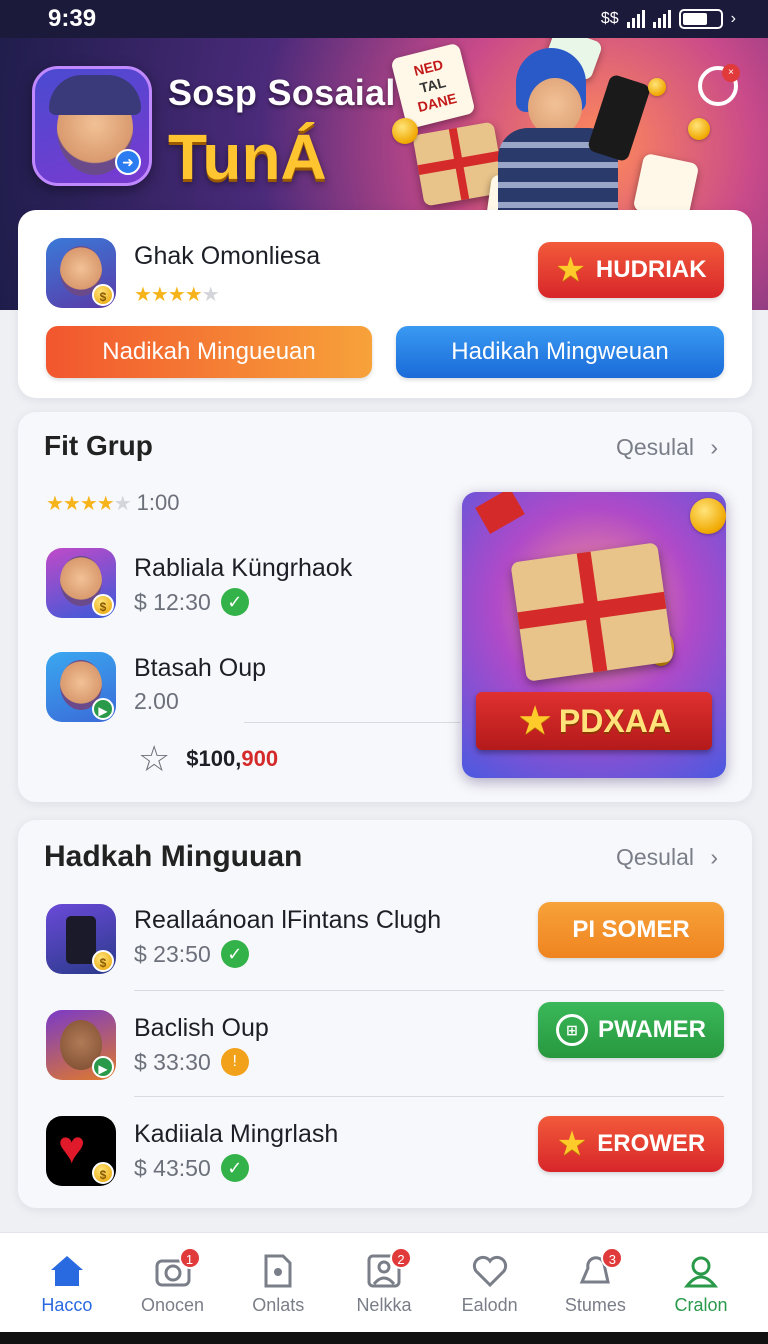 The width and height of the screenshot is (768, 1344). I want to click on hudriak-button-label: HUDRIAK, so click(651, 269).